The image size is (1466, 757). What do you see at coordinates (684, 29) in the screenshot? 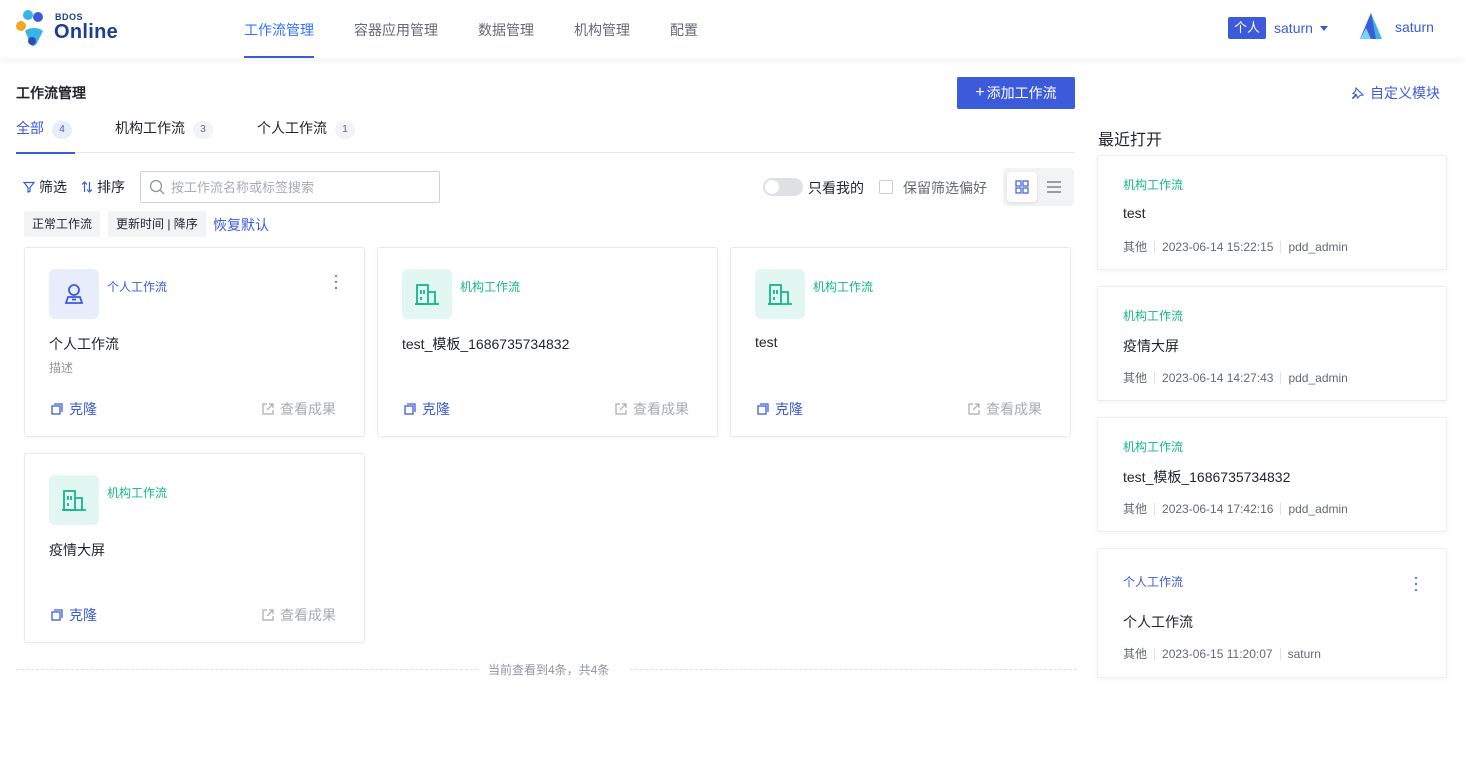
I see `nav-tab-config: 配置` at bounding box center [684, 29].